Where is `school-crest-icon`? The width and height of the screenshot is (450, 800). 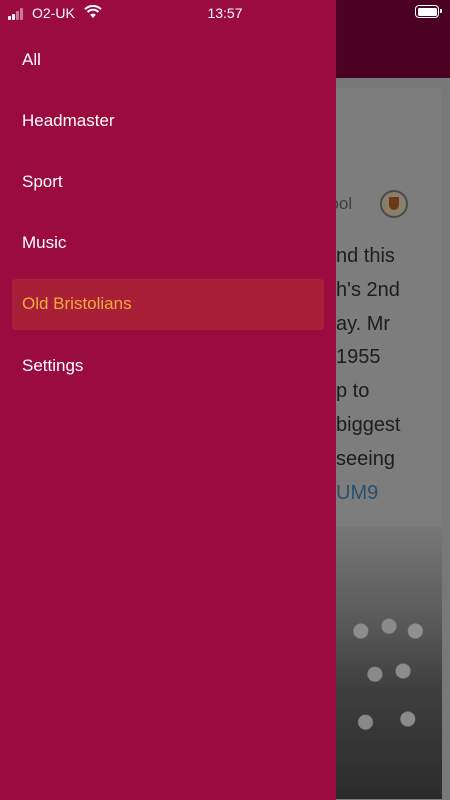
school-crest-icon is located at coordinates (394, 204).